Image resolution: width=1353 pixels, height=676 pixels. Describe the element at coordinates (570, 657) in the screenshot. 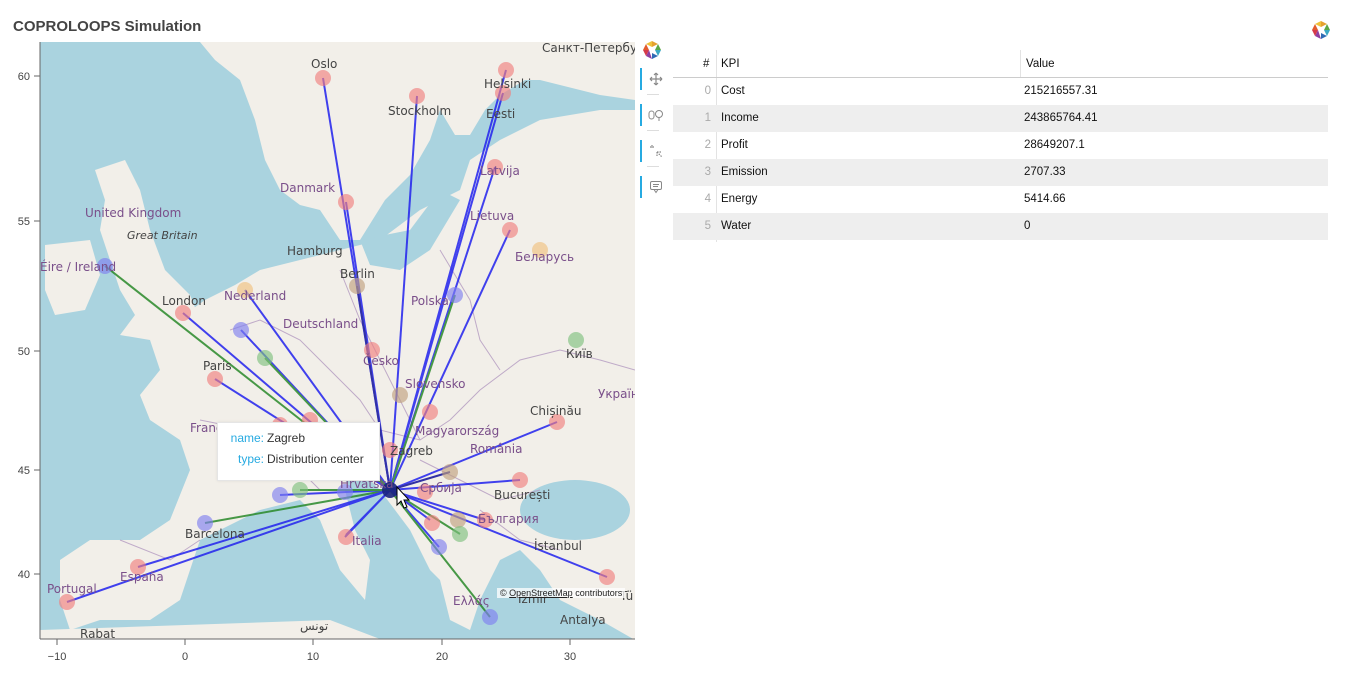

I see `x-tick-label: 30` at that location.